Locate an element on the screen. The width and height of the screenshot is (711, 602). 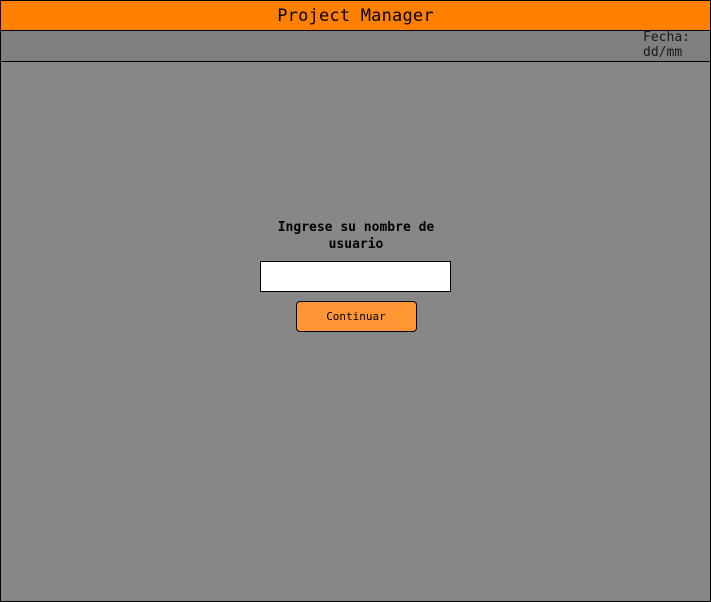
date-value: dd/mm is located at coordinates (663, 52).